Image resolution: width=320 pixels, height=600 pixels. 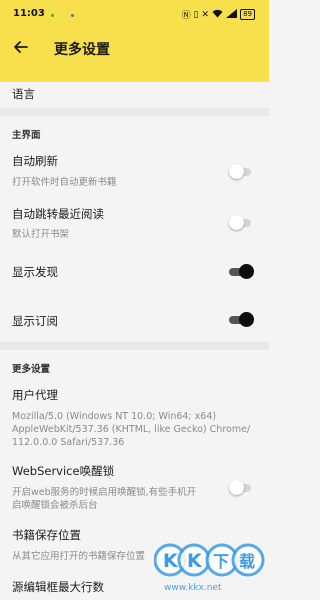 I want to click on webservice-switch, so click(x=241, y=488).